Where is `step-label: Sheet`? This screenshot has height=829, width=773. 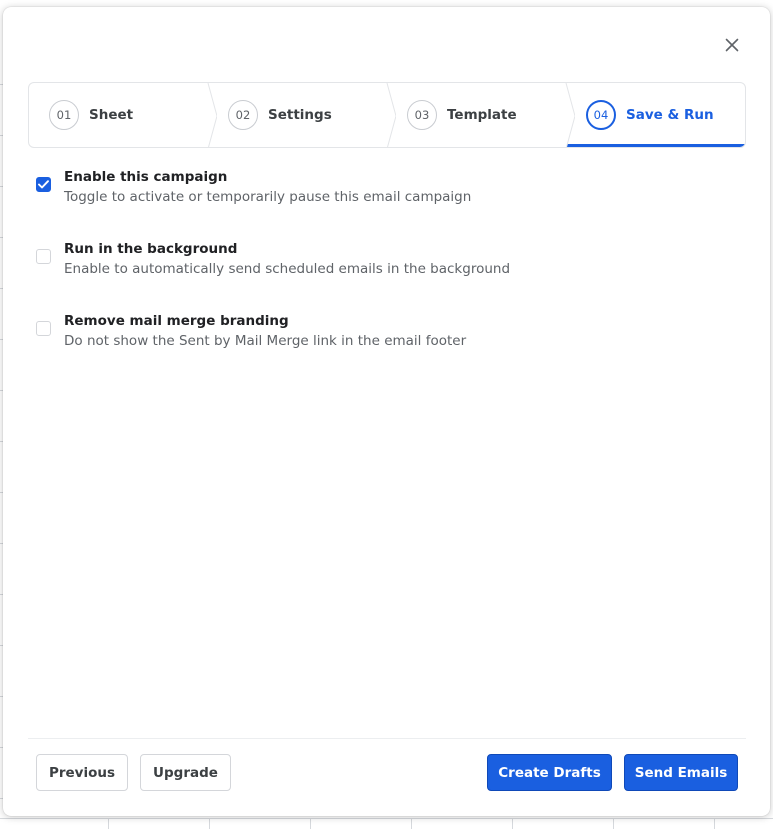 step-label: Sheet is located at coordinates (111, 115).